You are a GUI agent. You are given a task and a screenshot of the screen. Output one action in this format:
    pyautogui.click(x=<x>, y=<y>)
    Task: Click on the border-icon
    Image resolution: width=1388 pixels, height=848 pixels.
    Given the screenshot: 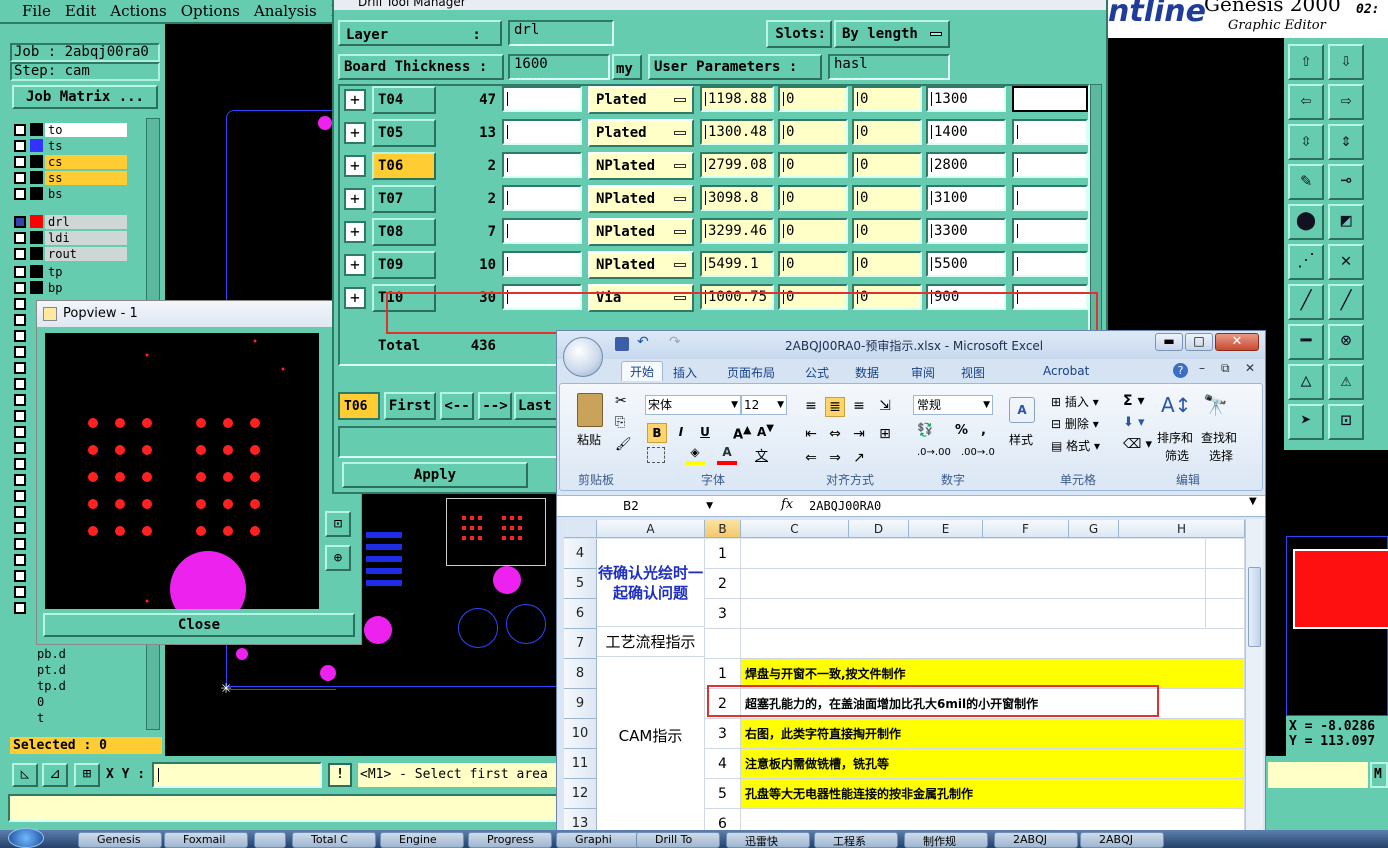 What is the action you would take?
    pyautogui.click(x=656, y=455)
    